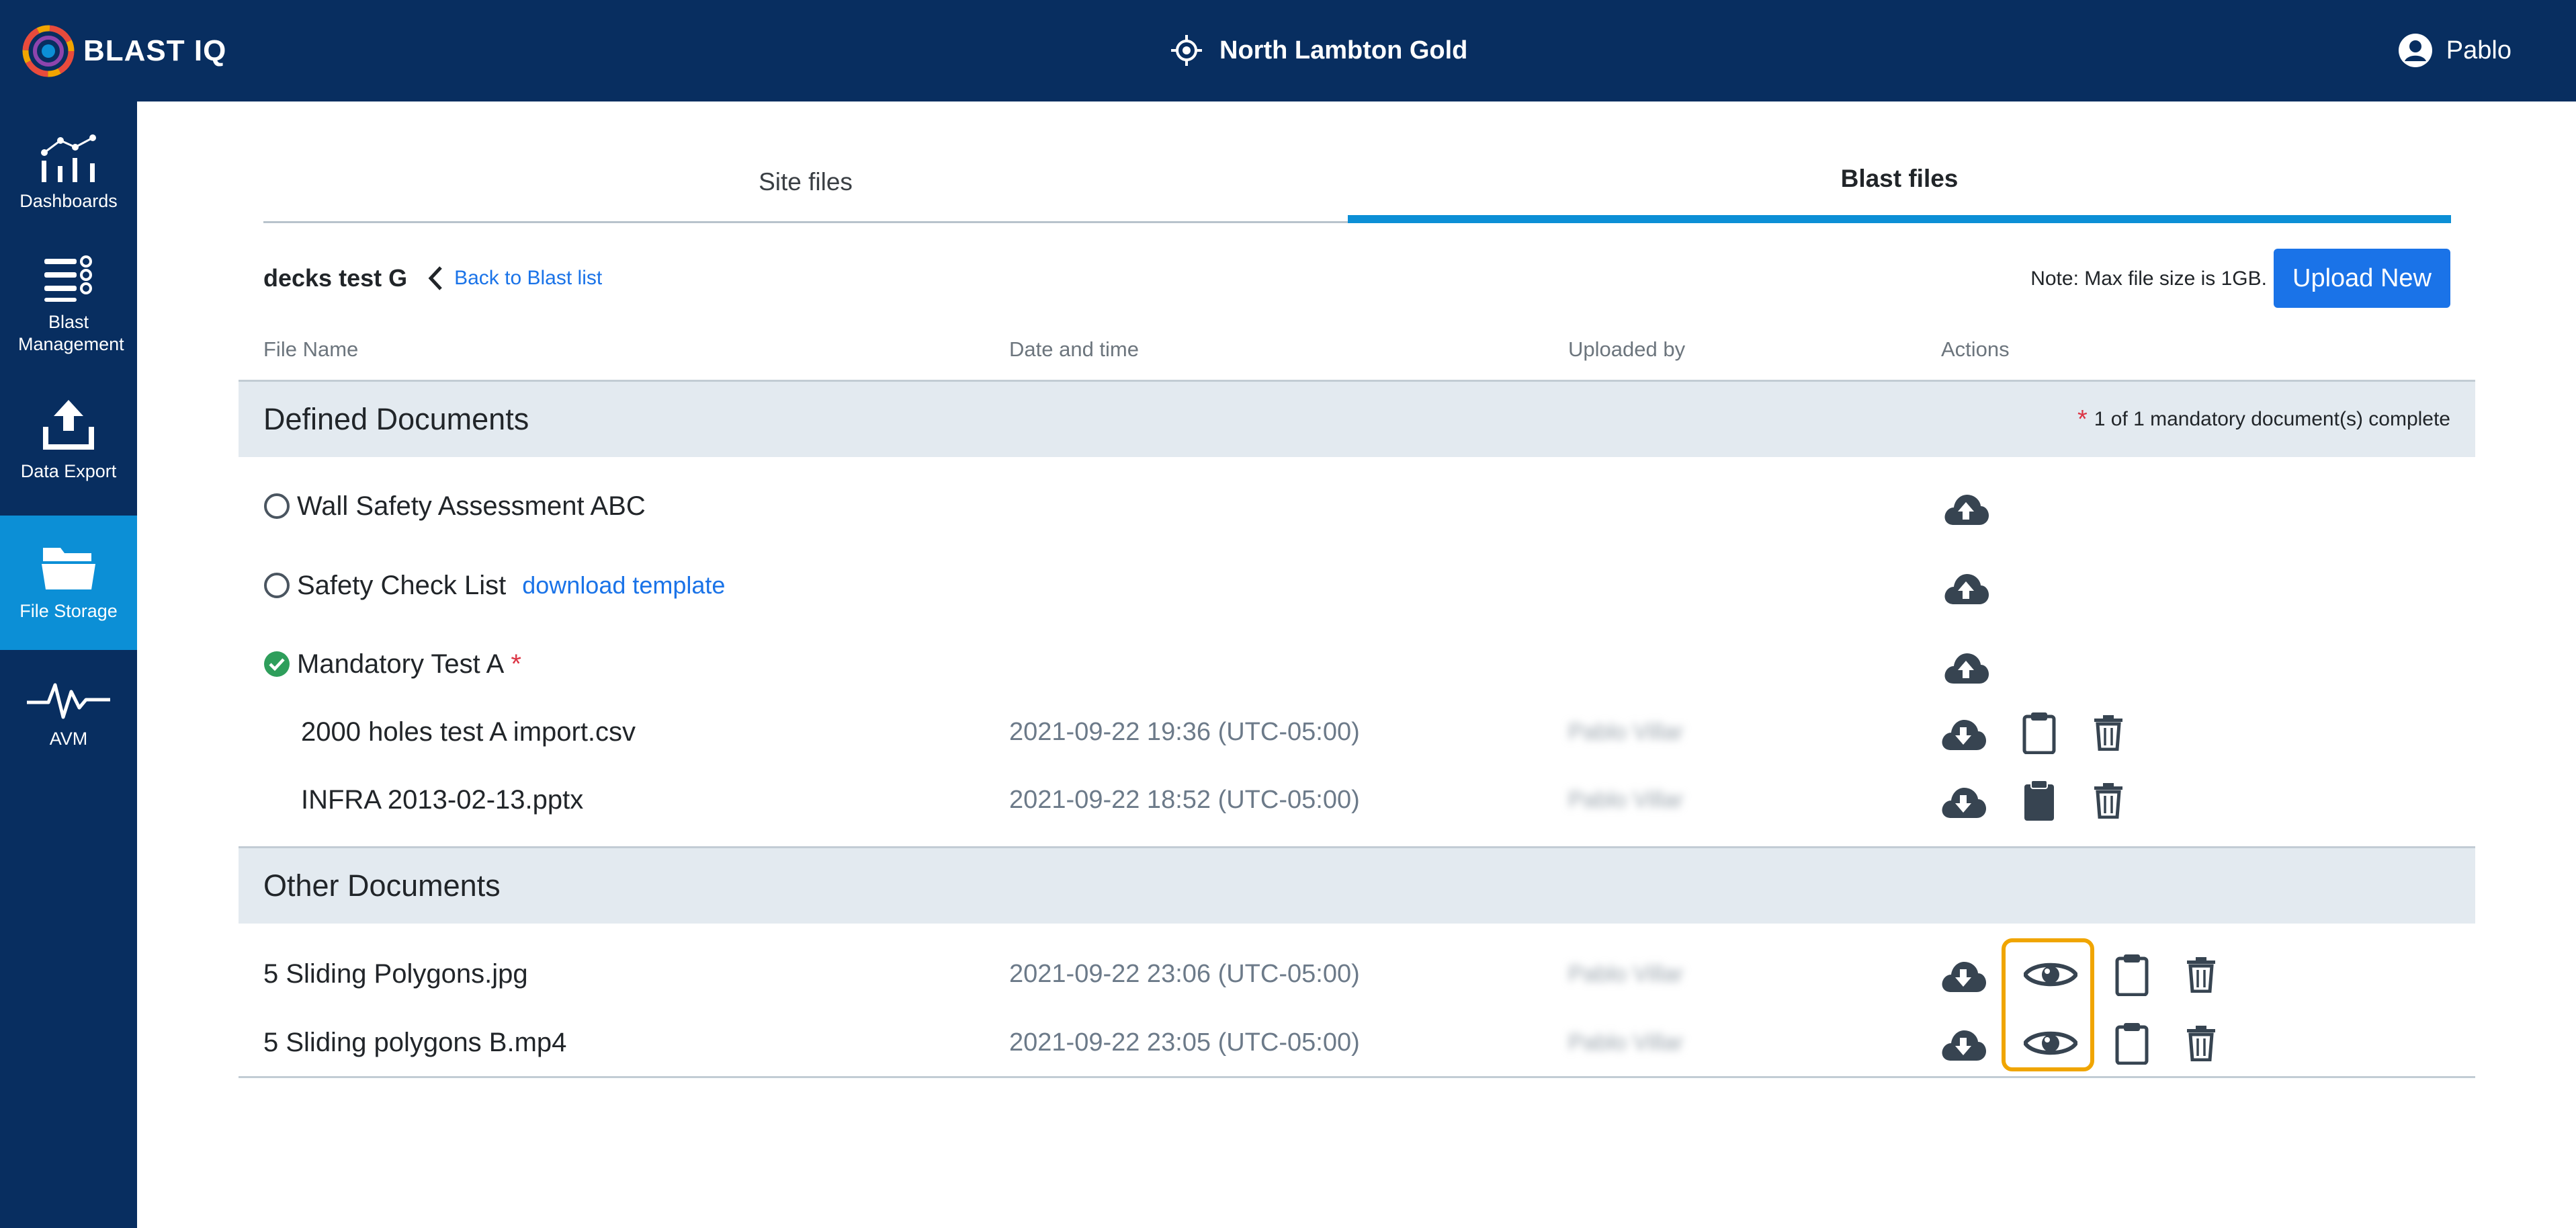 The image size is (2576, 1228). Describe the element at coordinates (68, 453) in the screenshot. I see `sidebar-item-data-export: Data Export` at that location.